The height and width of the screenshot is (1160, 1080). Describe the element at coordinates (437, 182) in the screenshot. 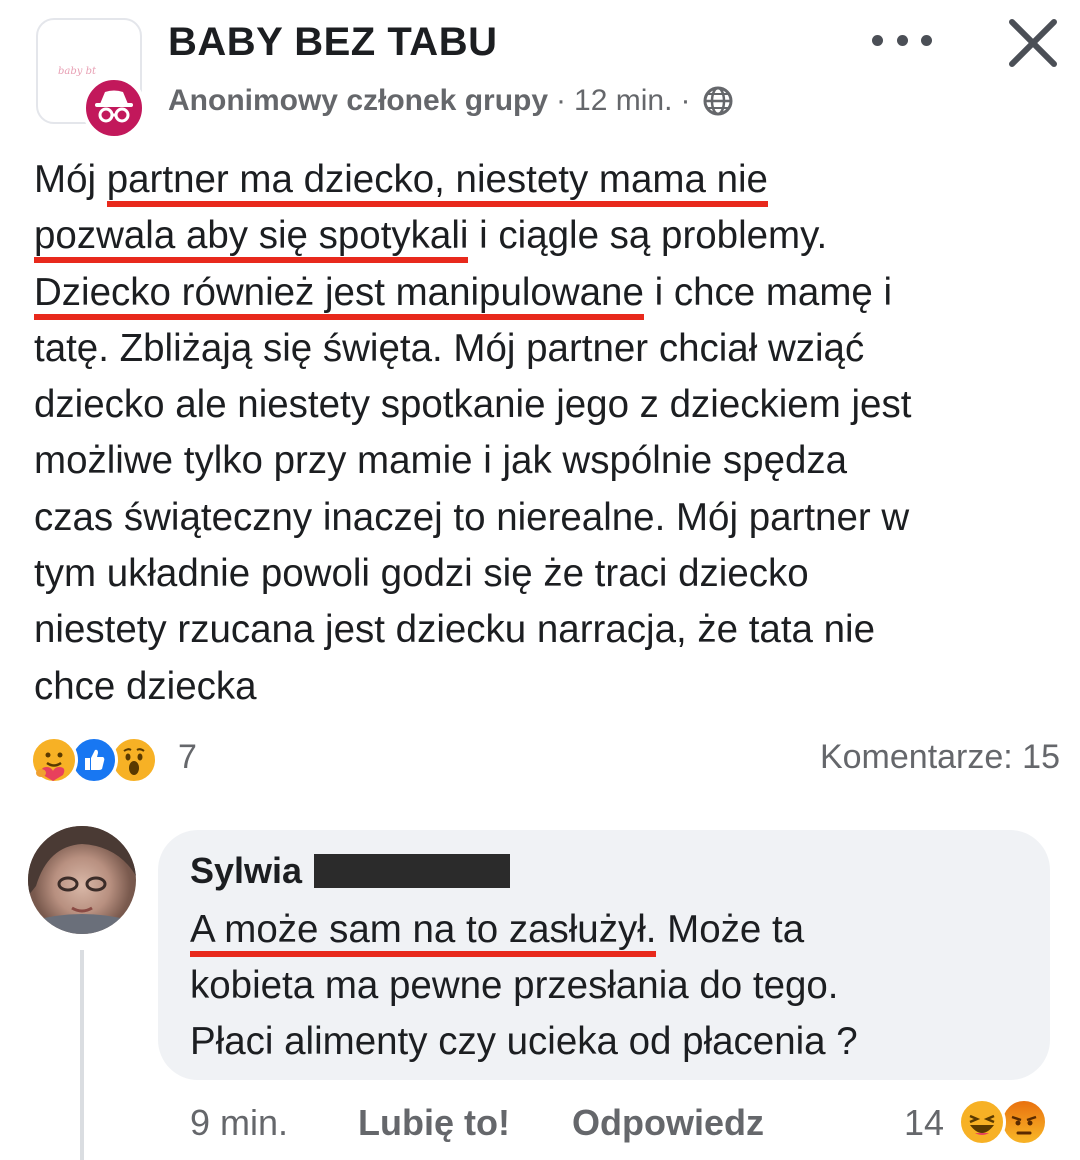

I see `highlight-underline: partner ma dziecko, niestety mama nie` at that location.